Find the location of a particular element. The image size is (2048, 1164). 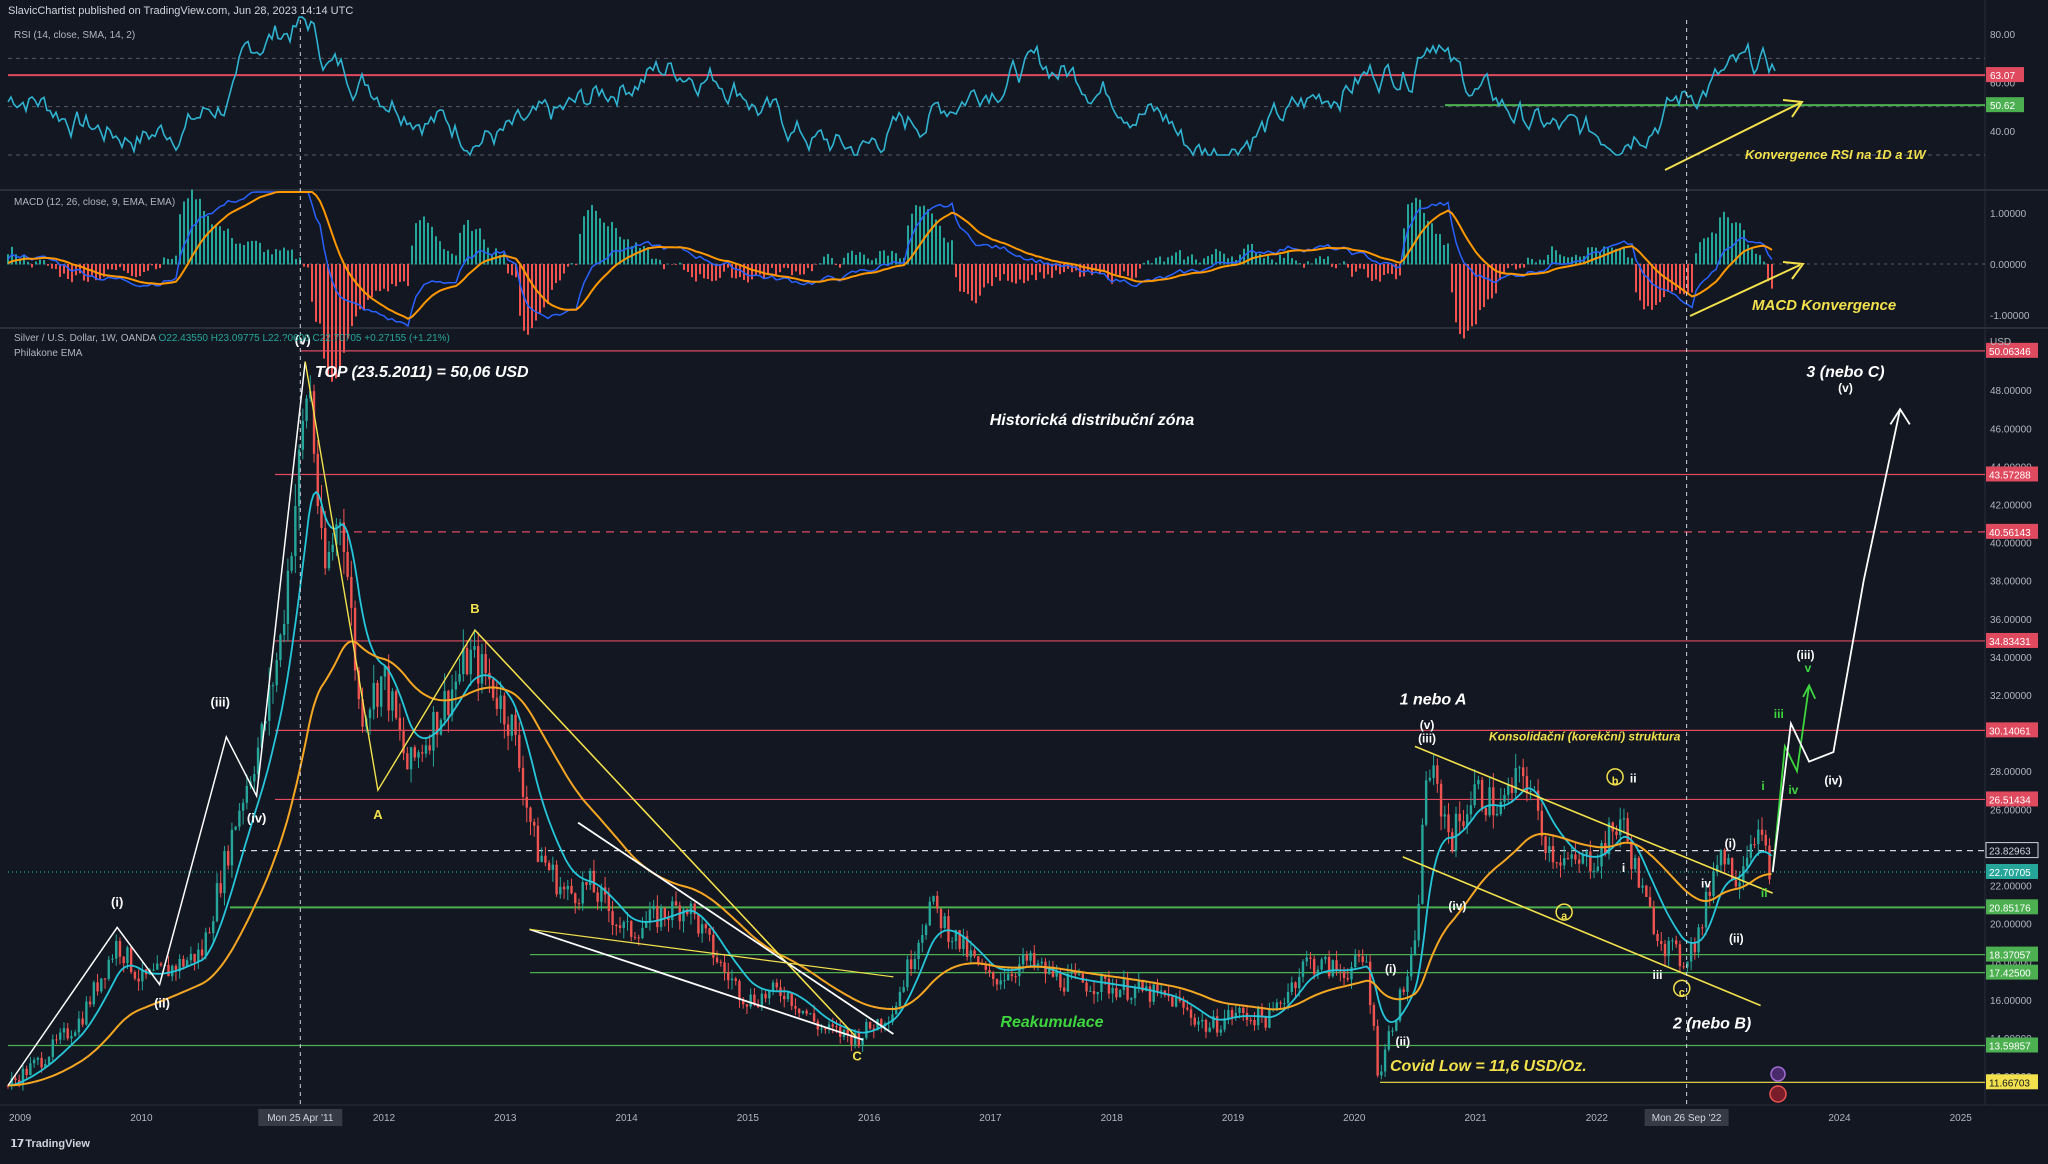

price-level-badge-text: 40.56143 is located at coordinates (2010, 533).